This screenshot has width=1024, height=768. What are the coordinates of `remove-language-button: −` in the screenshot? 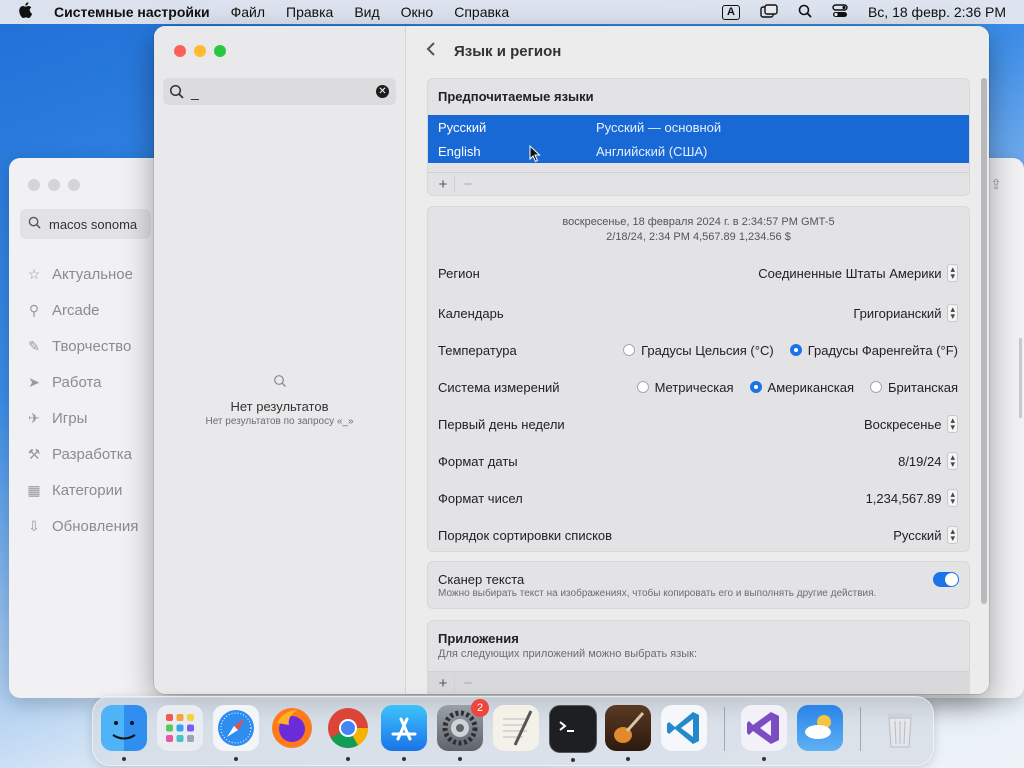 It's located at (465, 184).